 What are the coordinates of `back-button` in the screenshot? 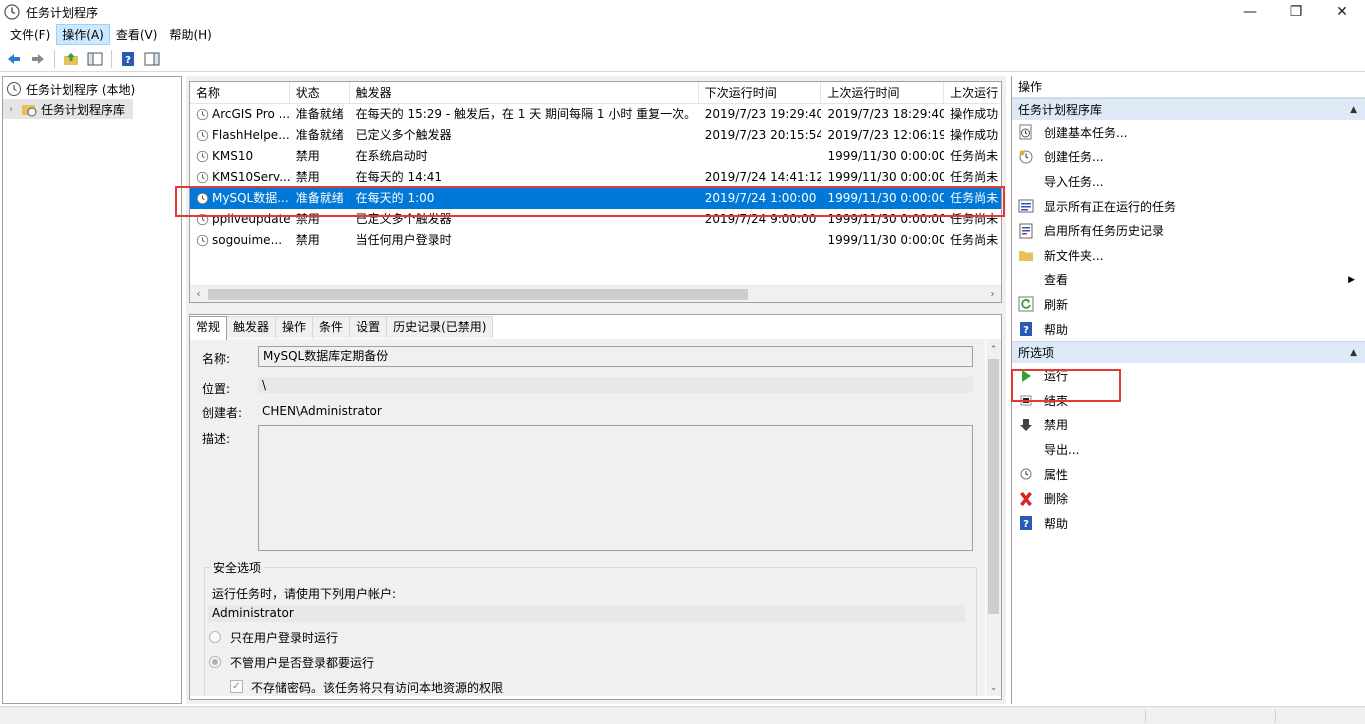 It's located at (14, 59).